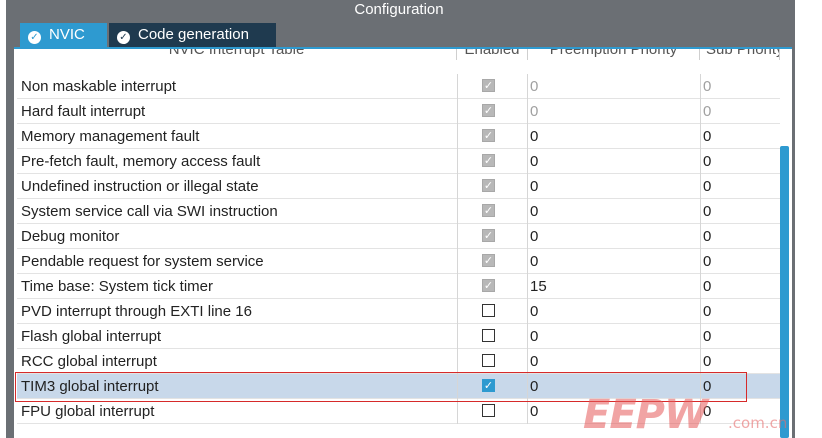 This screenshot has width=822, height=438. What do you see at coordinates (398, 236) in the screenshot?
I see `table-row: Debug monitor ✓ 0 0` at bounding box center [398, 236].